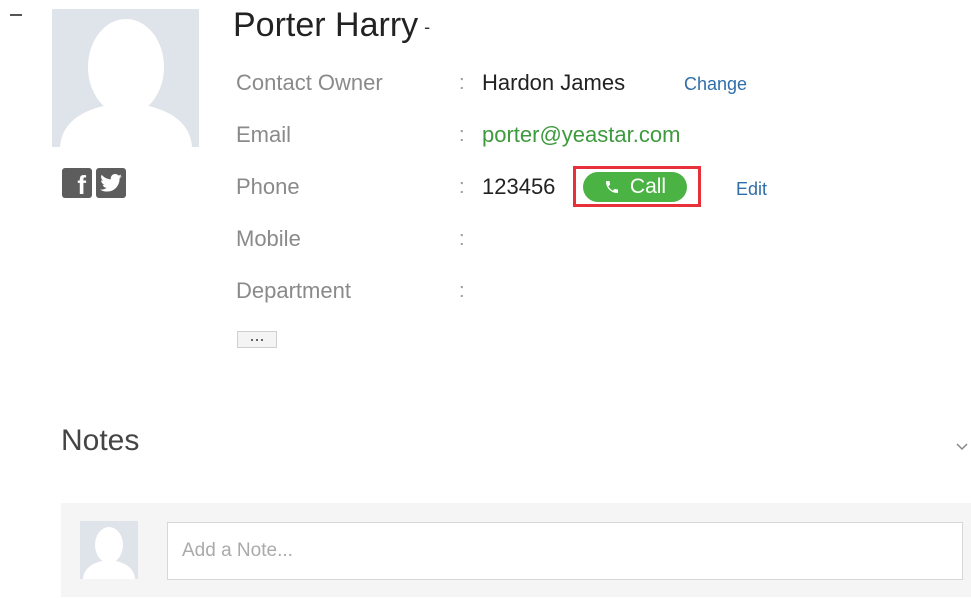 This screenshot has width=971, height=598. I want to click on contact-owner-colon: :, so click(462, 83).